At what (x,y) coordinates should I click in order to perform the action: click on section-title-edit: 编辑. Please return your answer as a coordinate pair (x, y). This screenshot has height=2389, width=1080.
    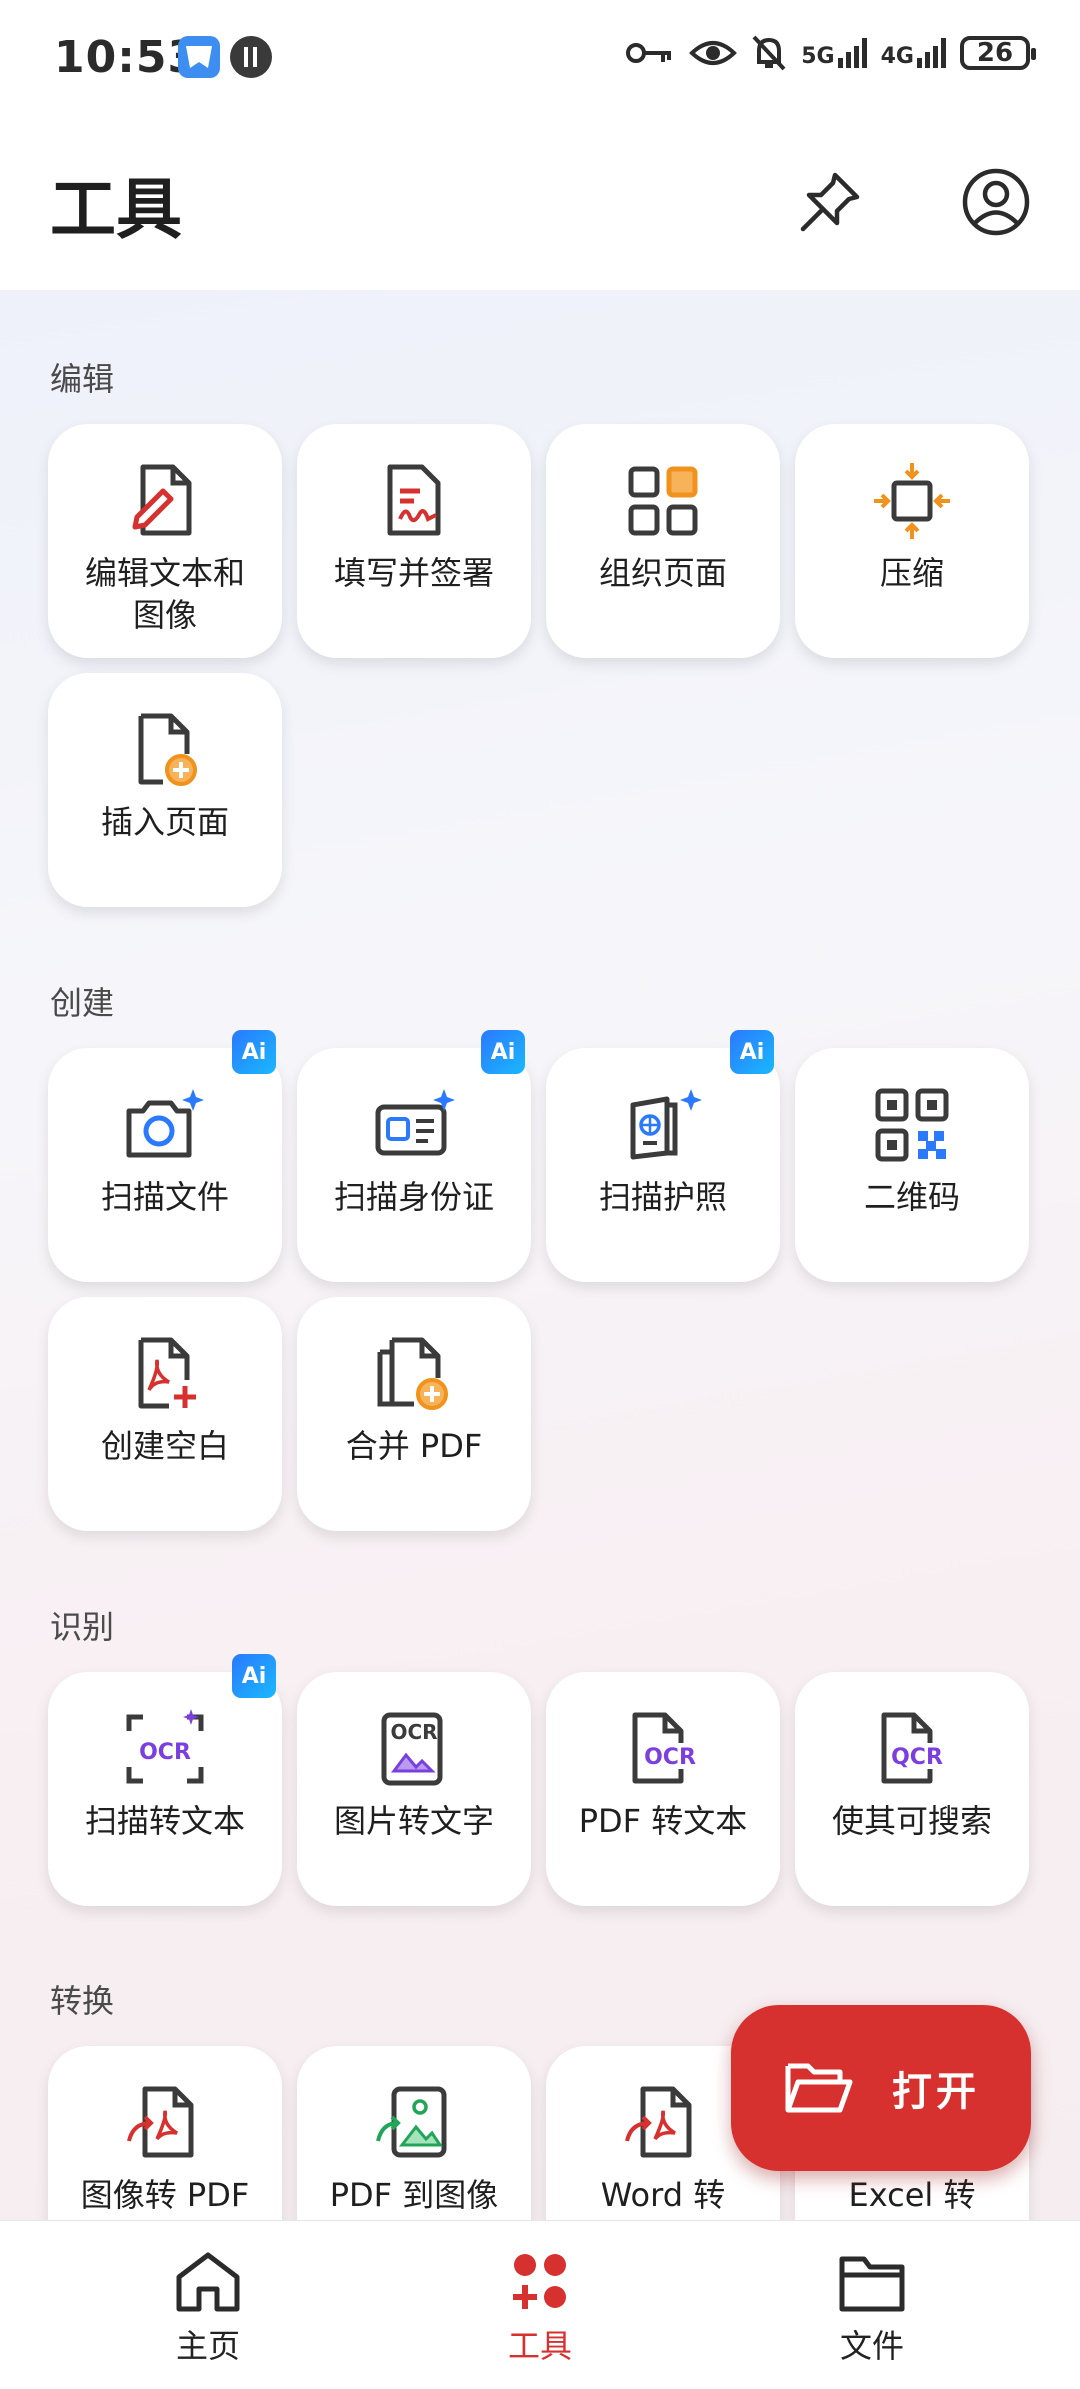
    Looking at the image, I should click on (82, 379).